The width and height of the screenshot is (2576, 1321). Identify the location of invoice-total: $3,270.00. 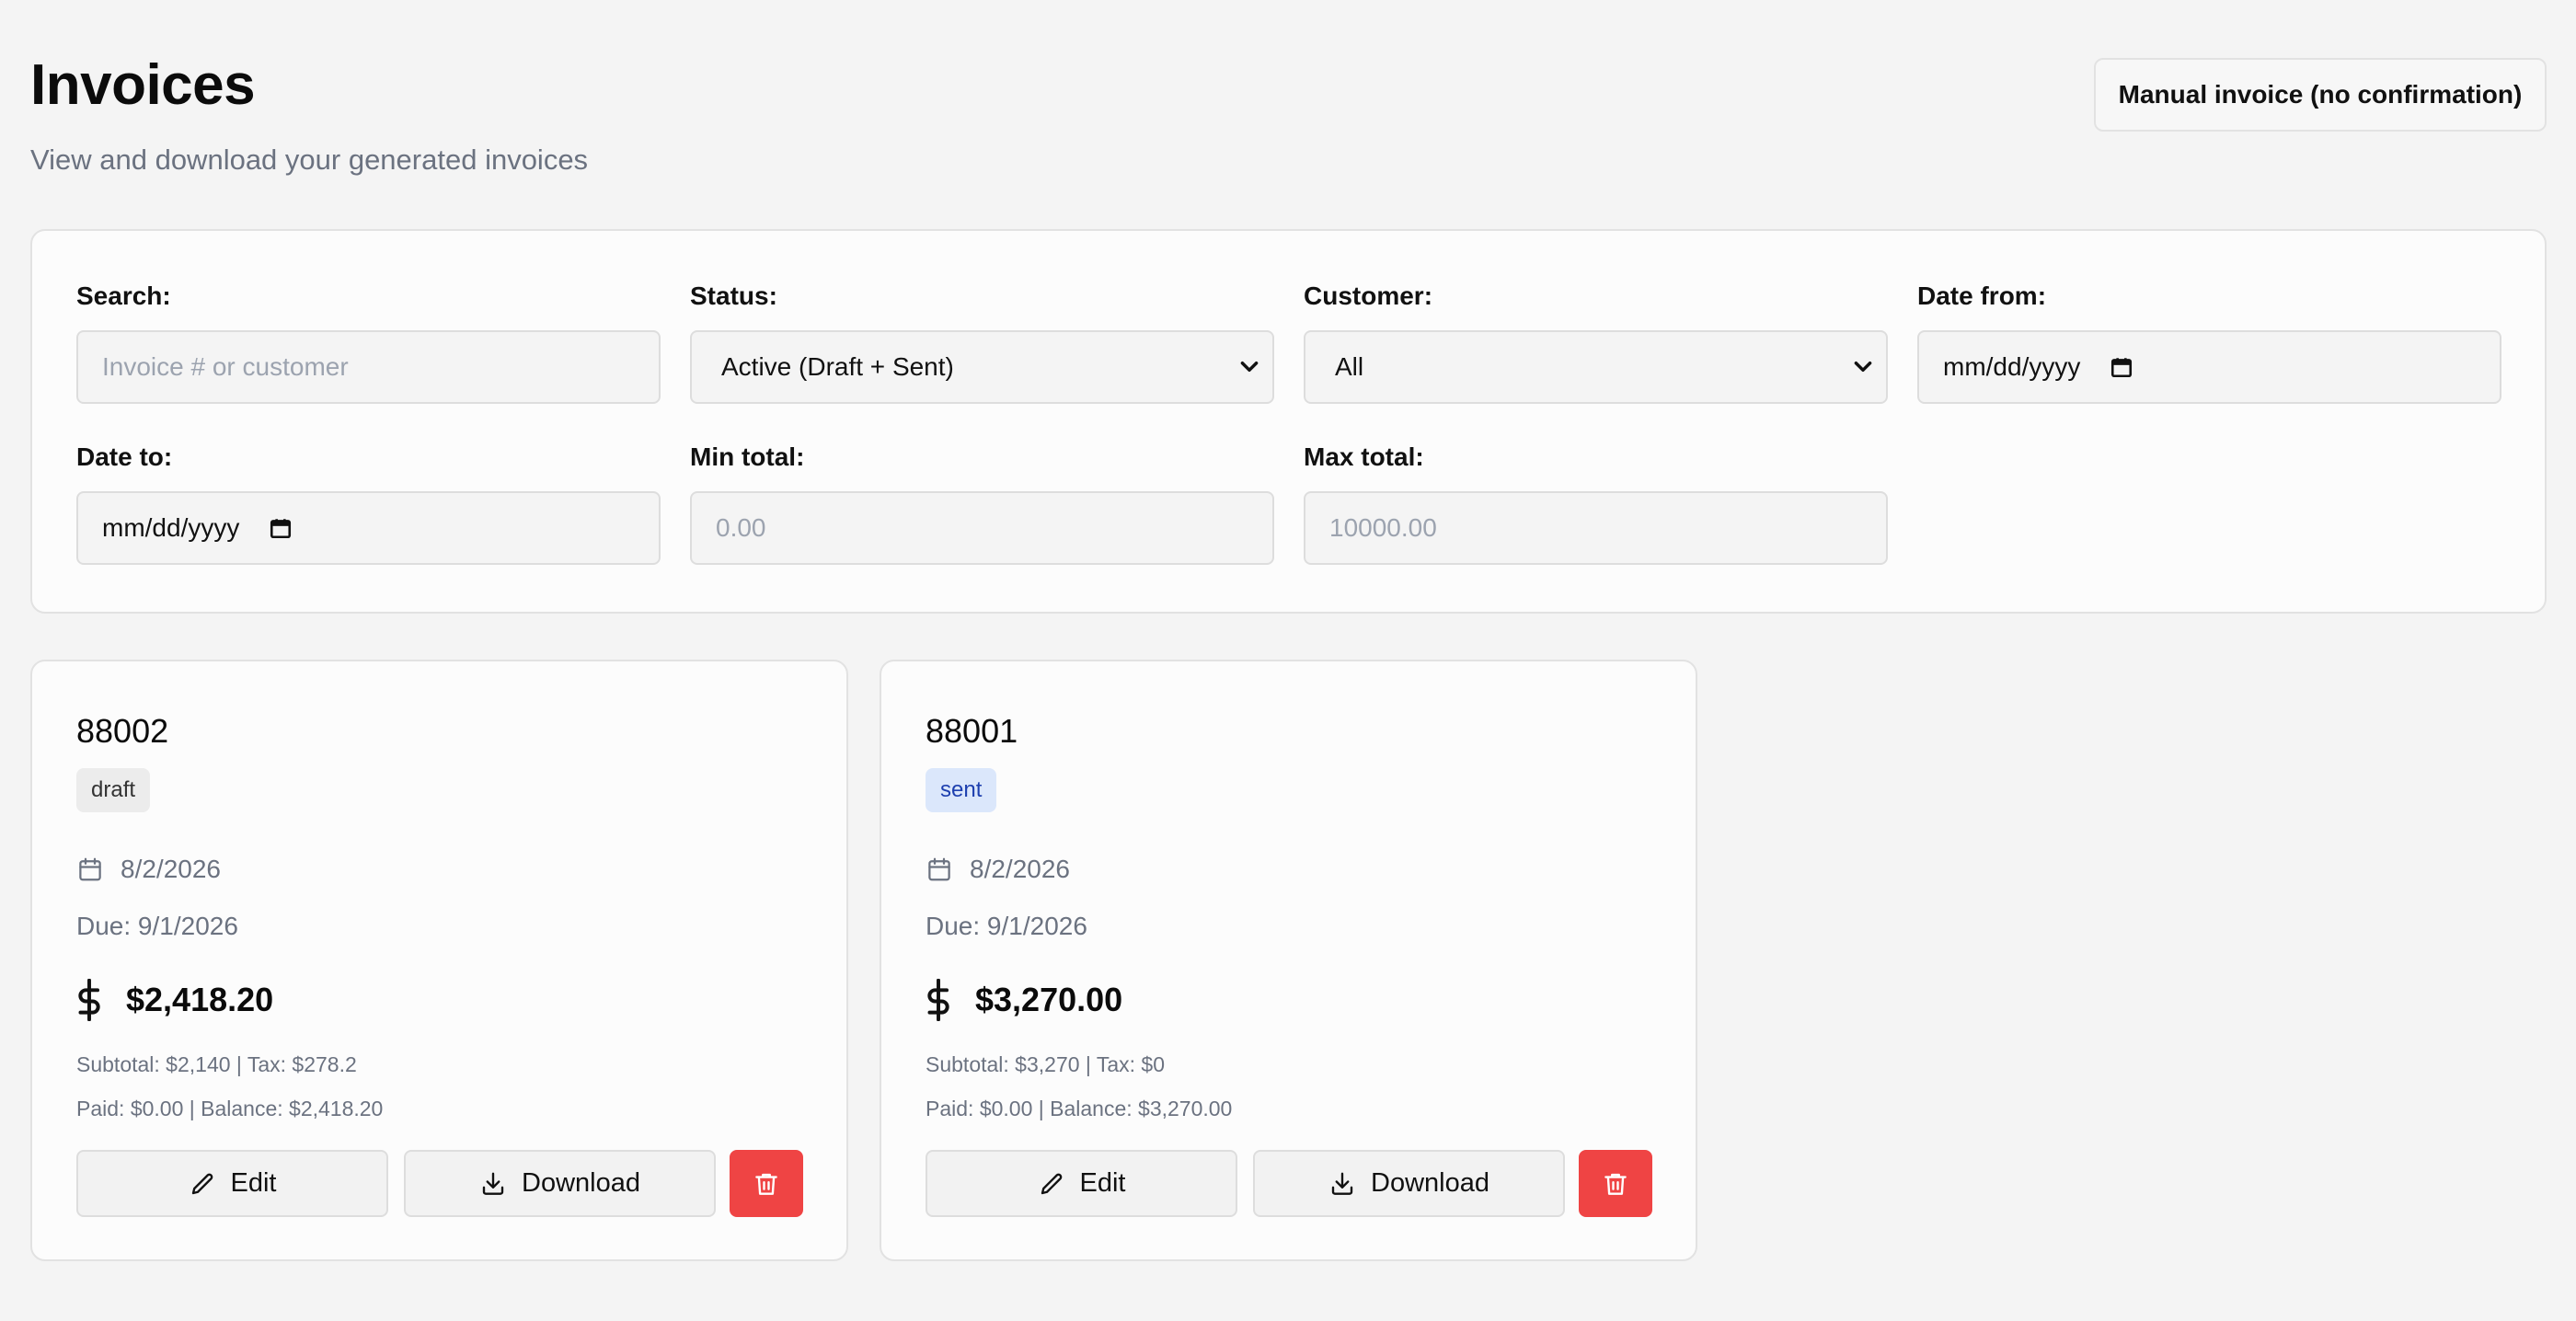
(1024, 1000).